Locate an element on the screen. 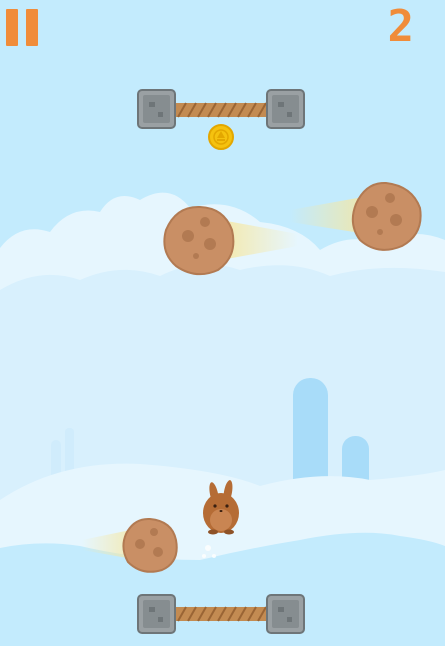 Image resolution: width=445 pixels, height=646 pixels. dust-puff is located at coordinates (209, 551).